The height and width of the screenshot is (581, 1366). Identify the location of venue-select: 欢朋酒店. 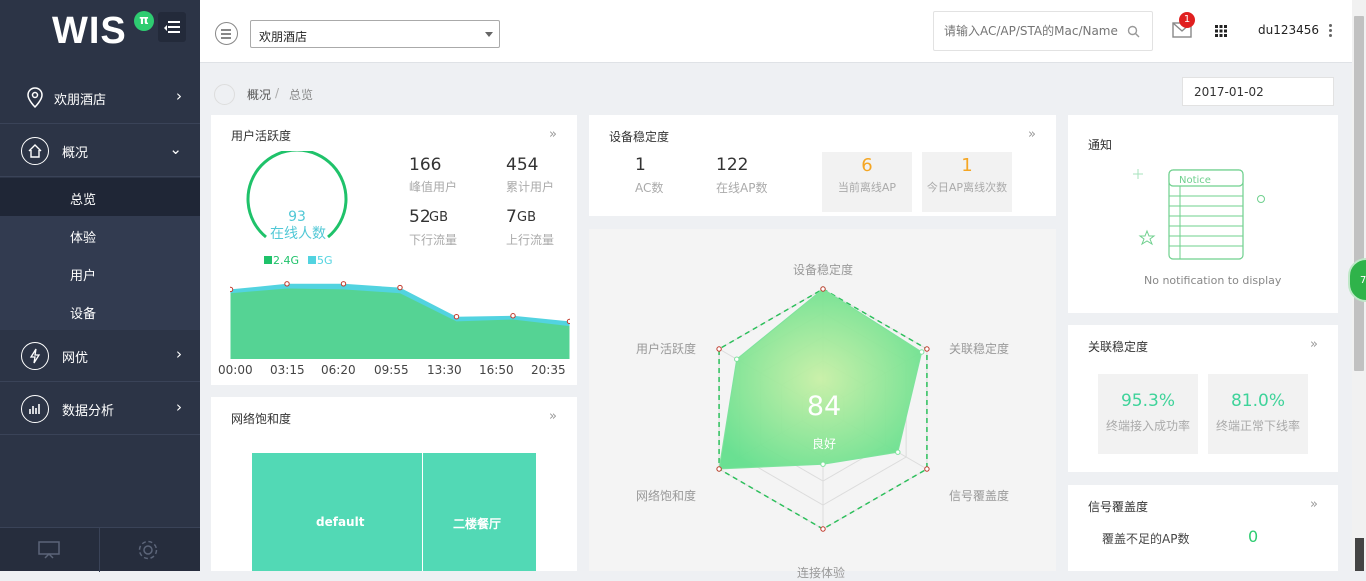
(375, 34).